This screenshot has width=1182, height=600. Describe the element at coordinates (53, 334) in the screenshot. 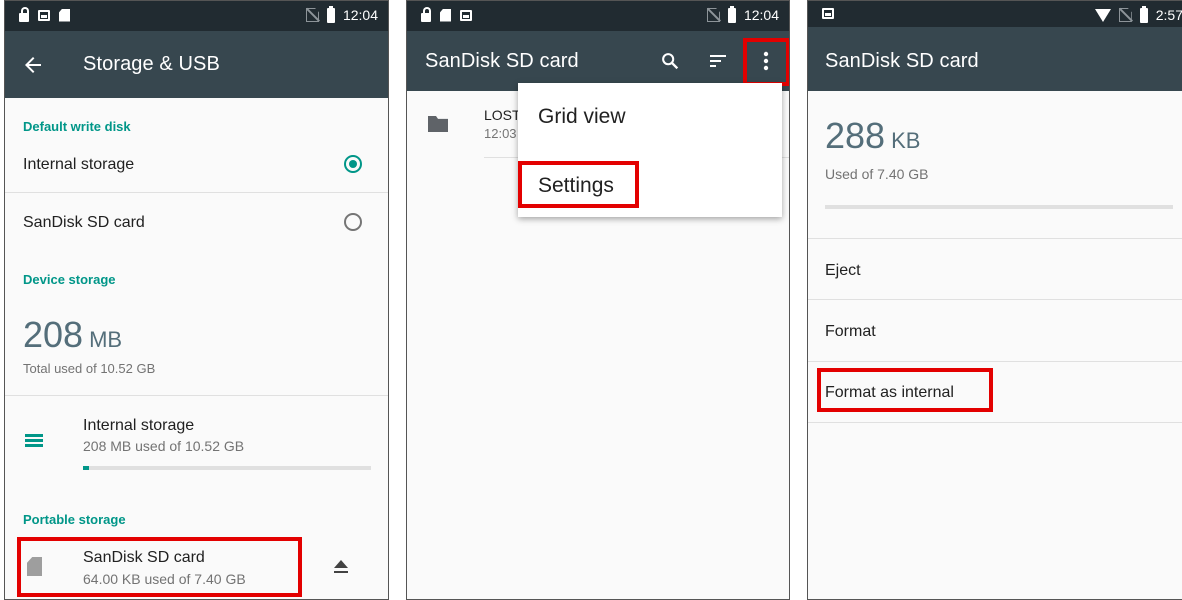

I see `used-amount-value: 208` at that location.